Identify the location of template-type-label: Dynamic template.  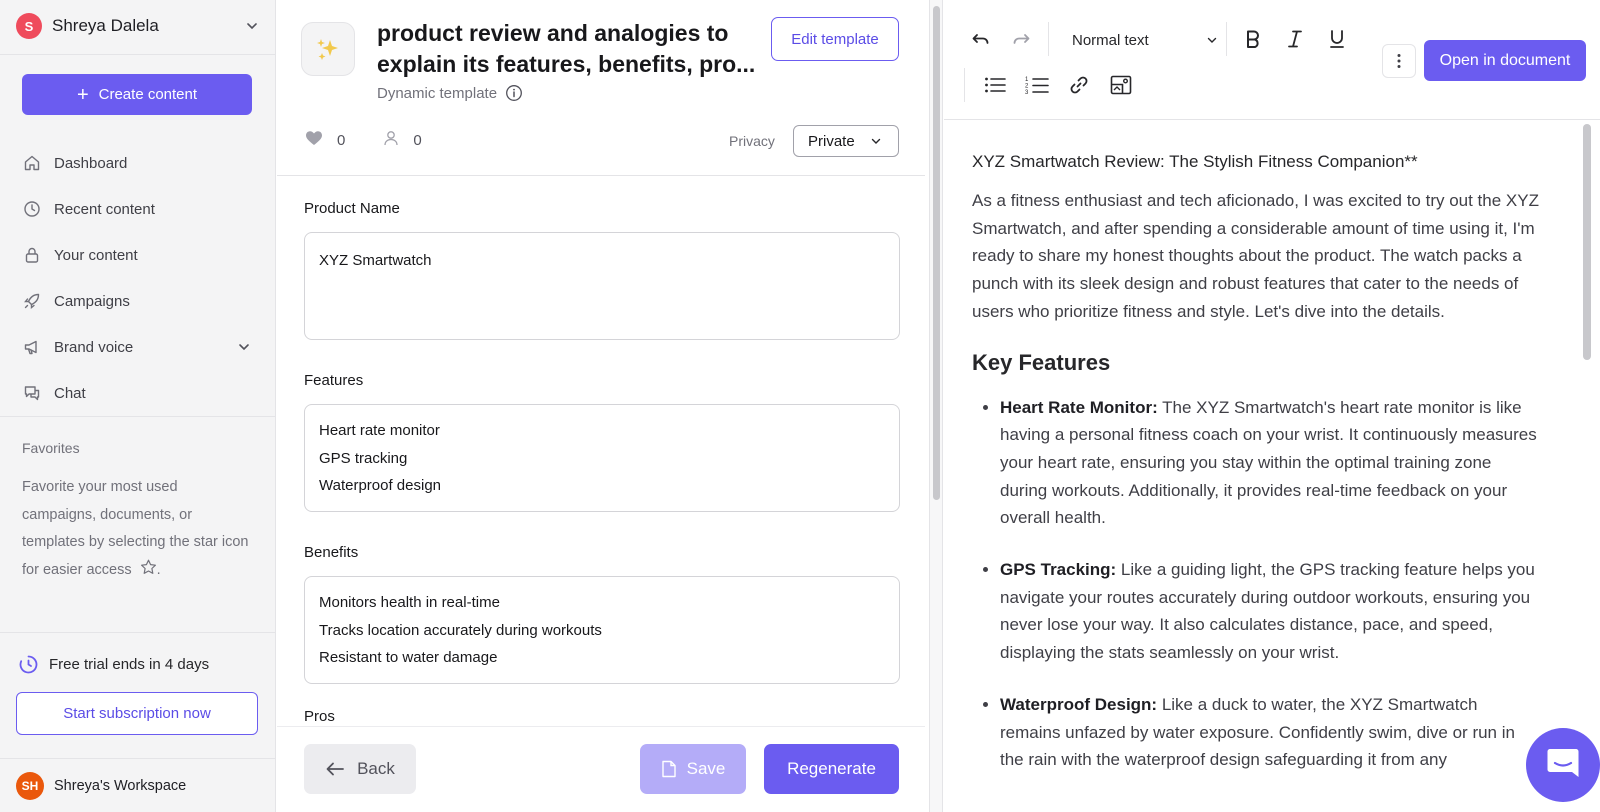
(437, 93).